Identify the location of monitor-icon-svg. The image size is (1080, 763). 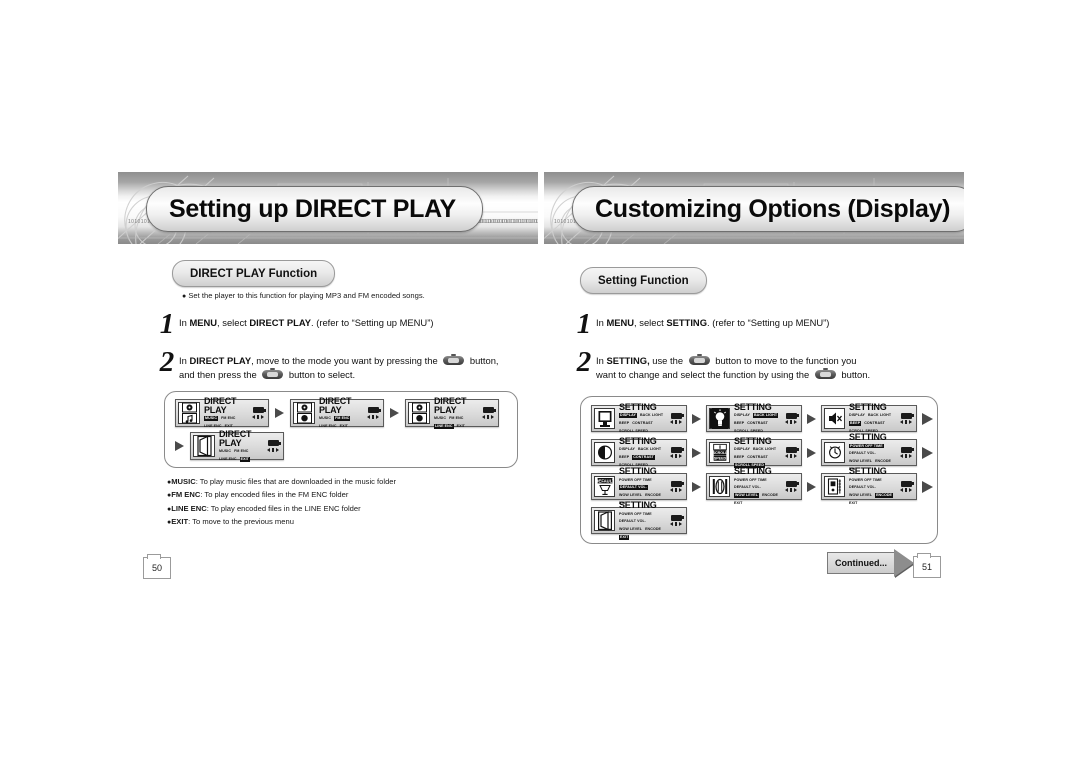
(604, 419).